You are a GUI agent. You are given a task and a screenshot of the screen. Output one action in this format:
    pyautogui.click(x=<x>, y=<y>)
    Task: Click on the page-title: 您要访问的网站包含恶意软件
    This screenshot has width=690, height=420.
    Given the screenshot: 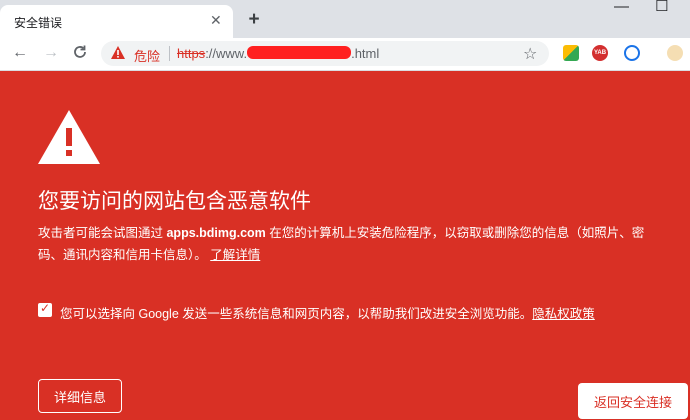 What is the action you would take?
    pyautogui.click(x=174, y=201)
    